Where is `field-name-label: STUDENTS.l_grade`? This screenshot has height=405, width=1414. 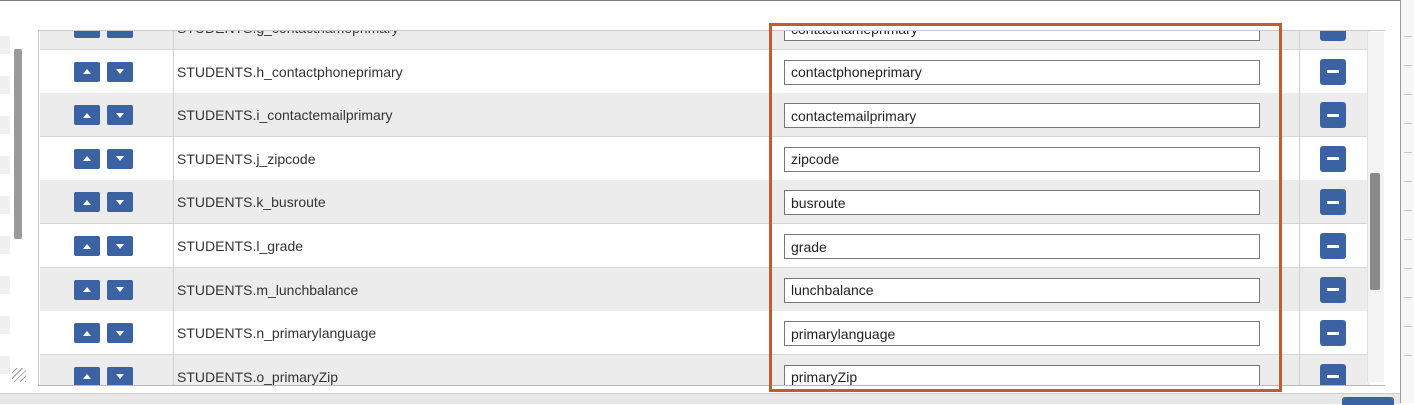
field-name-label: STUDENTS.l_grade is located at coordinates (240, 246).